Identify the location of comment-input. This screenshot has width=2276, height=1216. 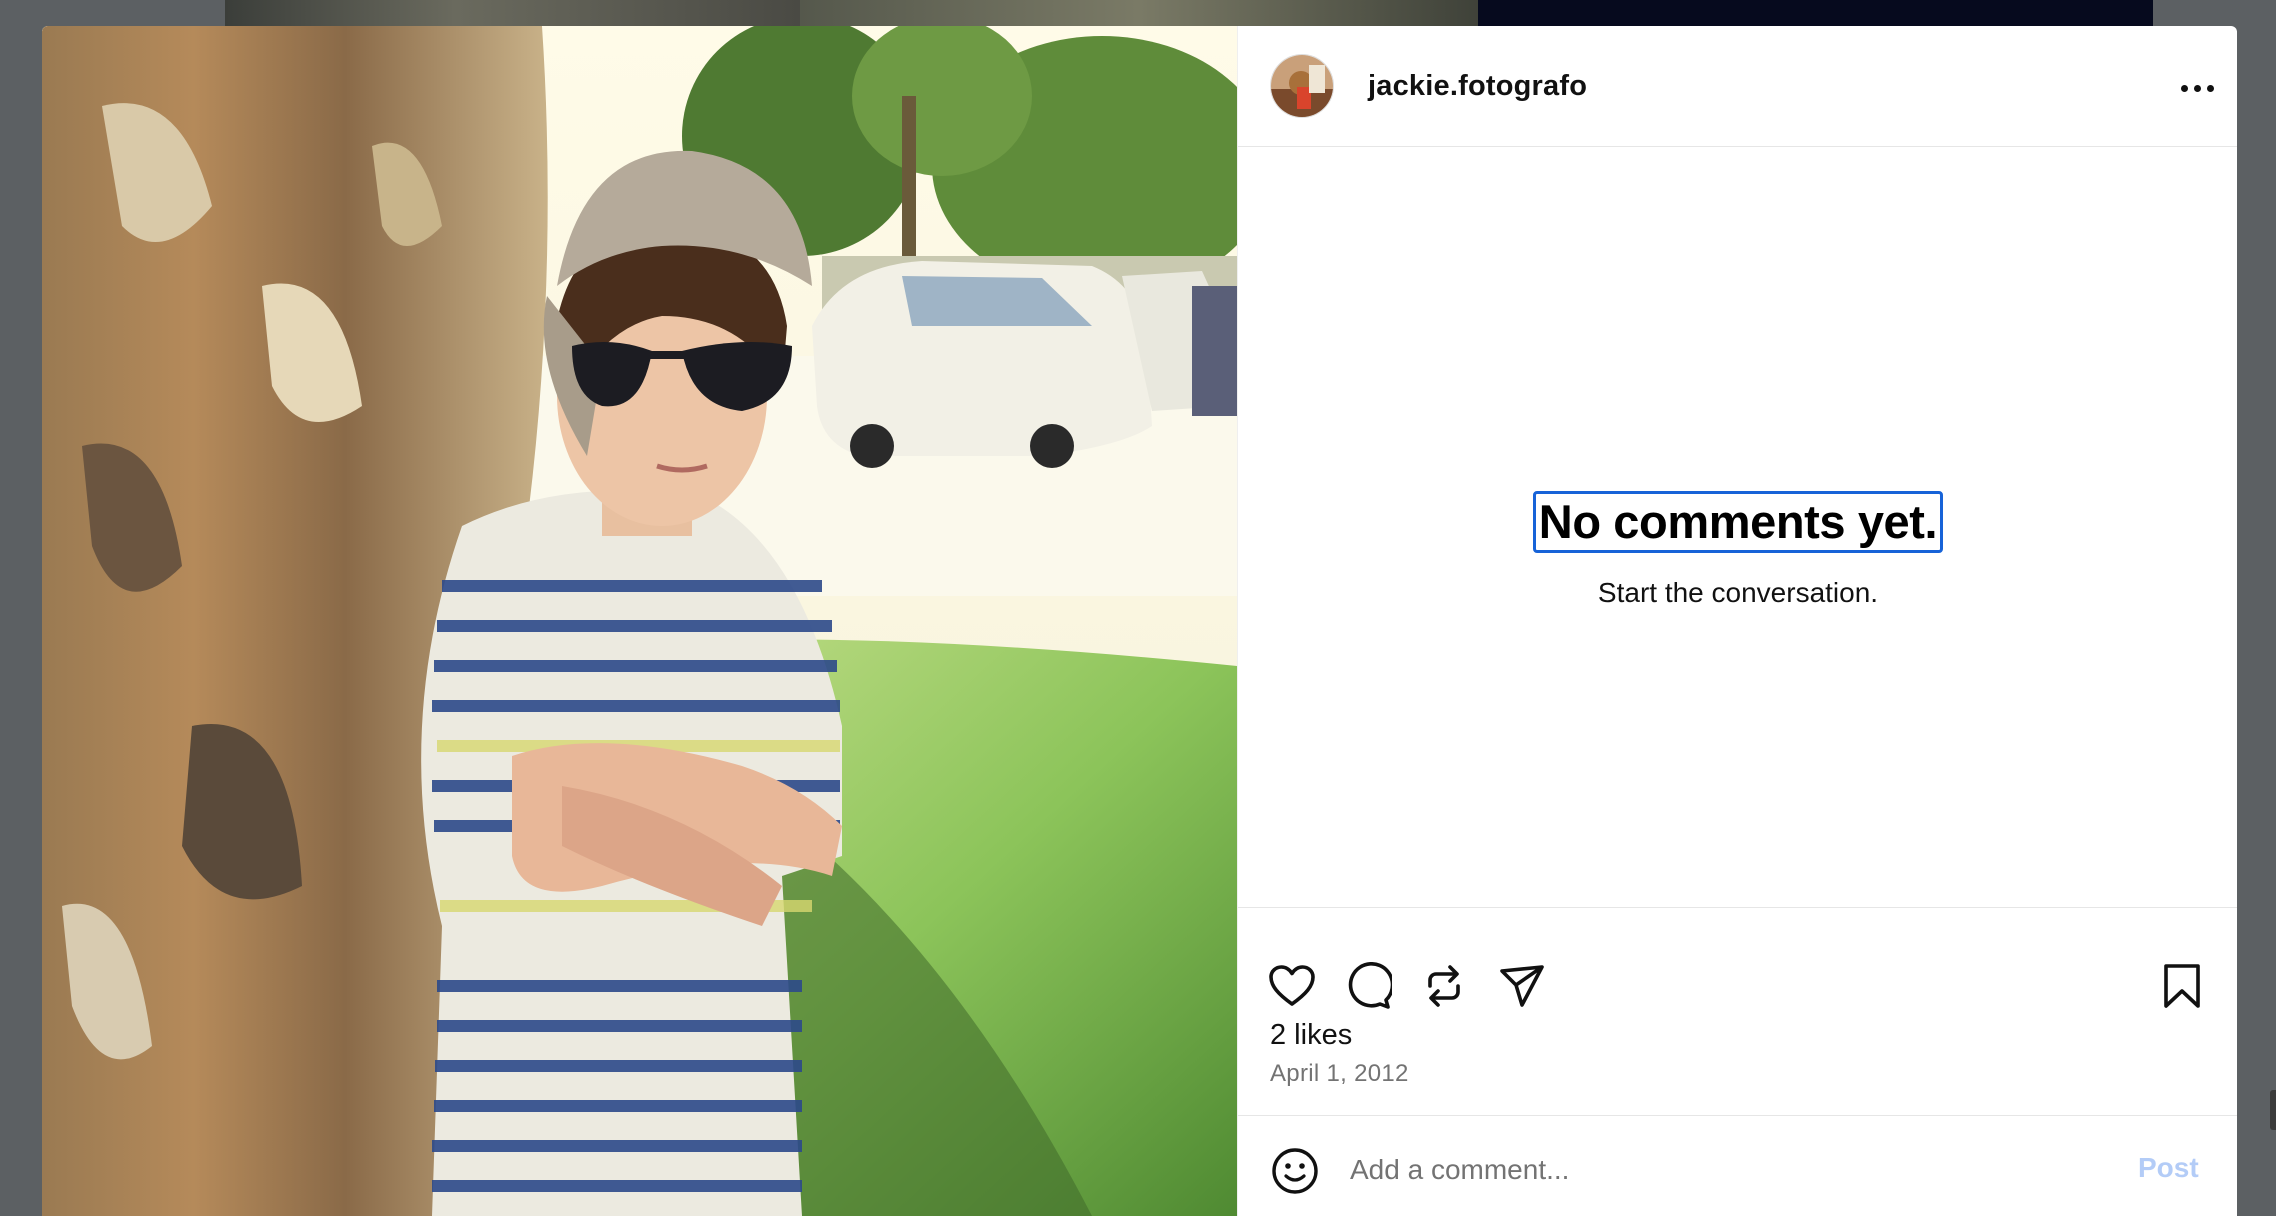
(1700, 1170).